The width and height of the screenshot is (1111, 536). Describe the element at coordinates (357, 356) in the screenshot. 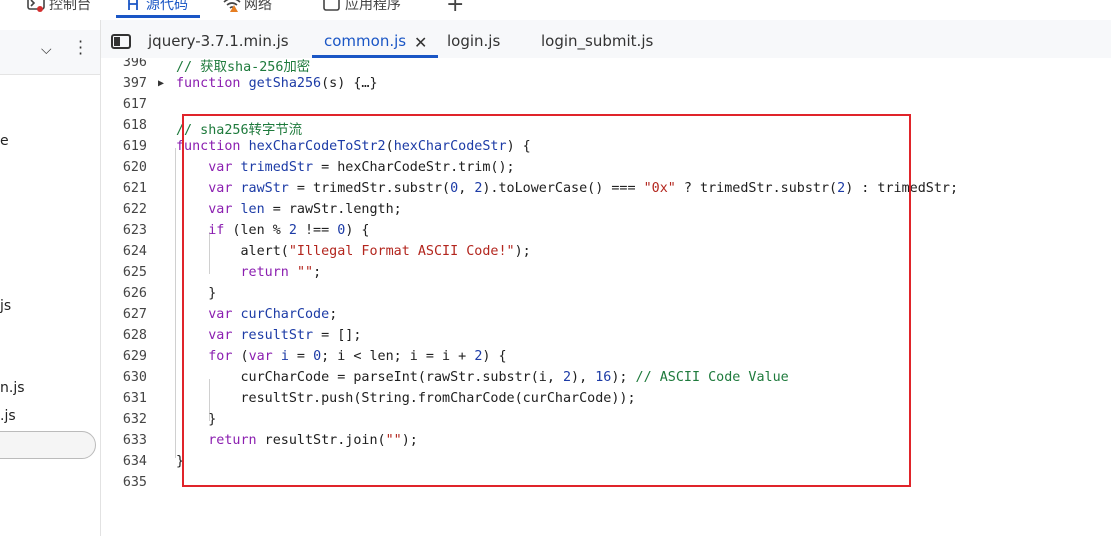

I see `code-text: for (var i = 0; i < len; i = i + 2) {` at that location.